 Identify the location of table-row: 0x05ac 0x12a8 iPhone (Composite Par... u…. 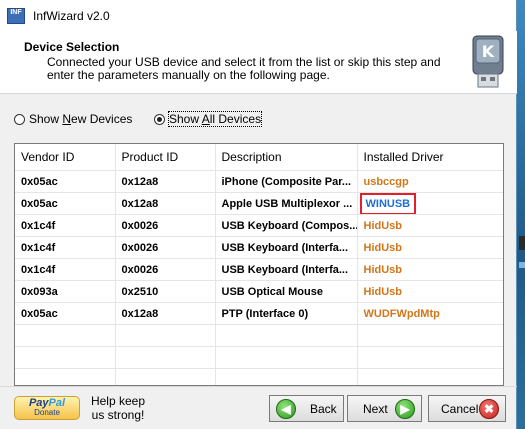
(259, 181).